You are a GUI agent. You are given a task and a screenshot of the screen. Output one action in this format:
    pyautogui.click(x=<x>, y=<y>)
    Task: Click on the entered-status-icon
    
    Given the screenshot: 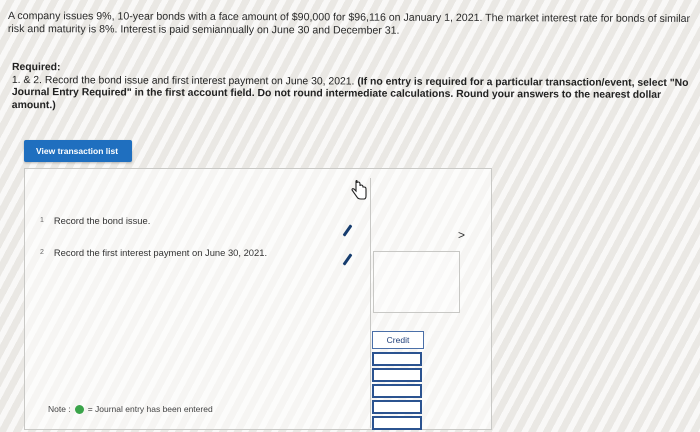 What is the action you would take?
    pyautogui.click(x=79, y=409)
    